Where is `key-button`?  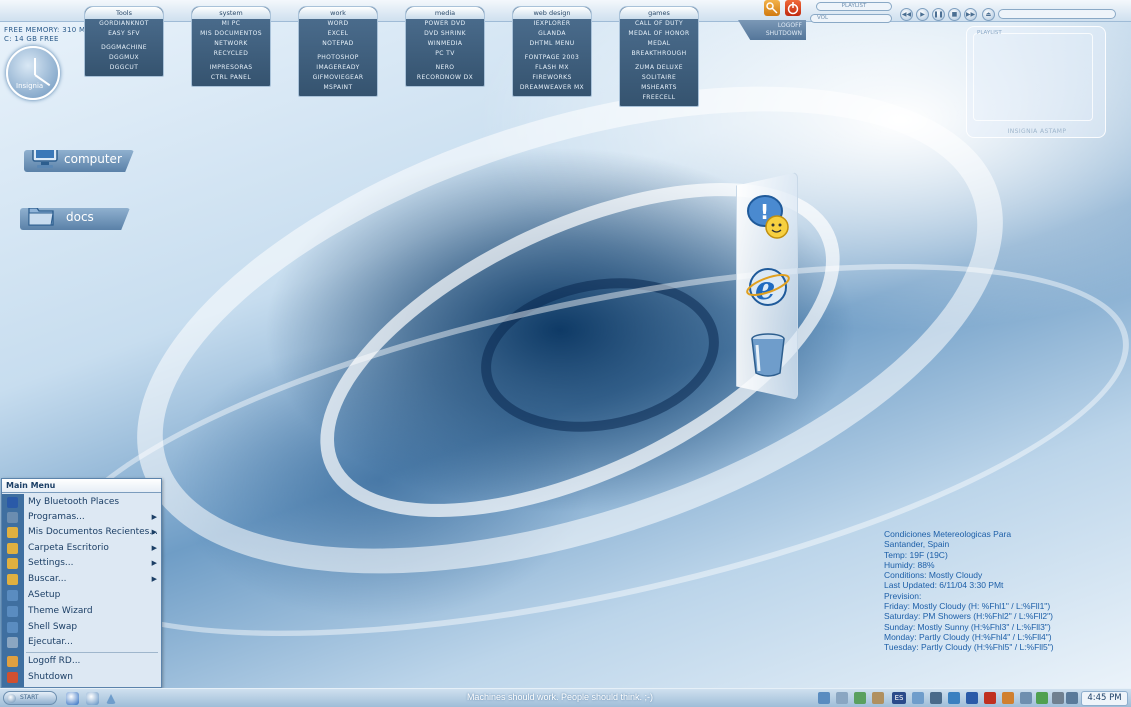 key-button is located at coordinates (772, 8).